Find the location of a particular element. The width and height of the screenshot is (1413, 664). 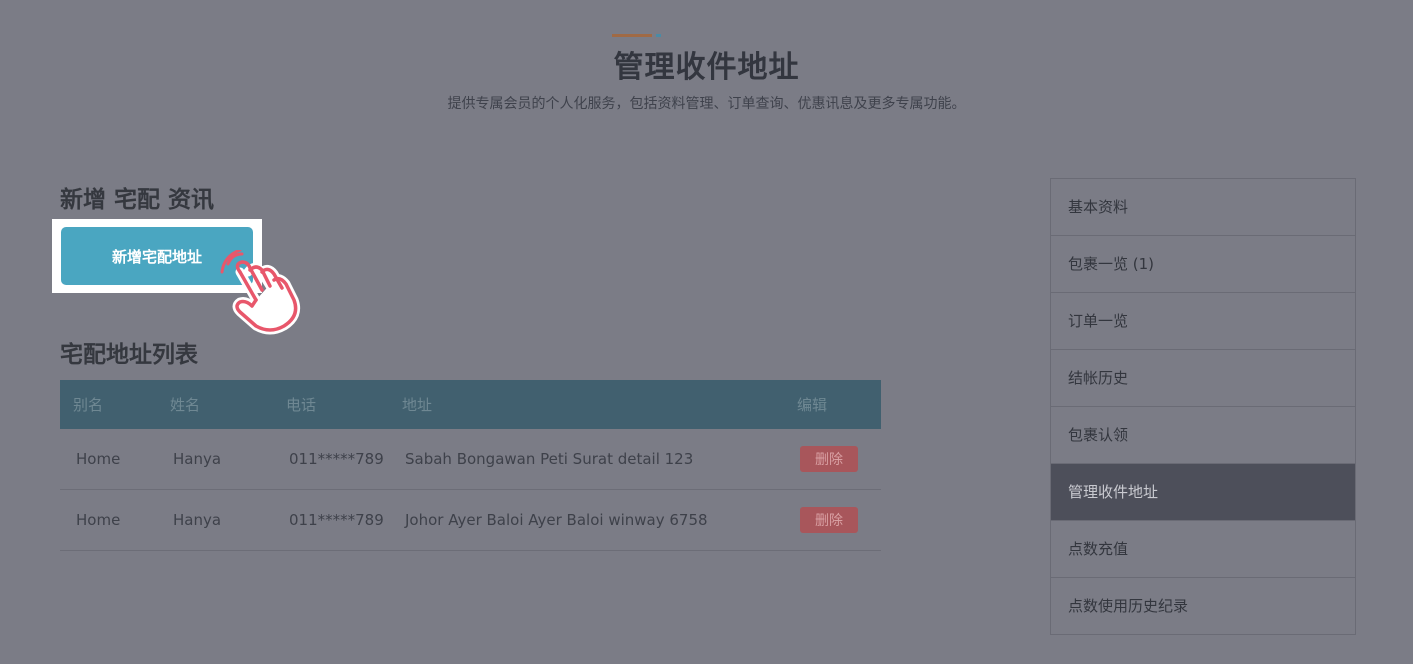

sidebar-item-basic-info: 基本资料 is located at coordinates (1203, 207).